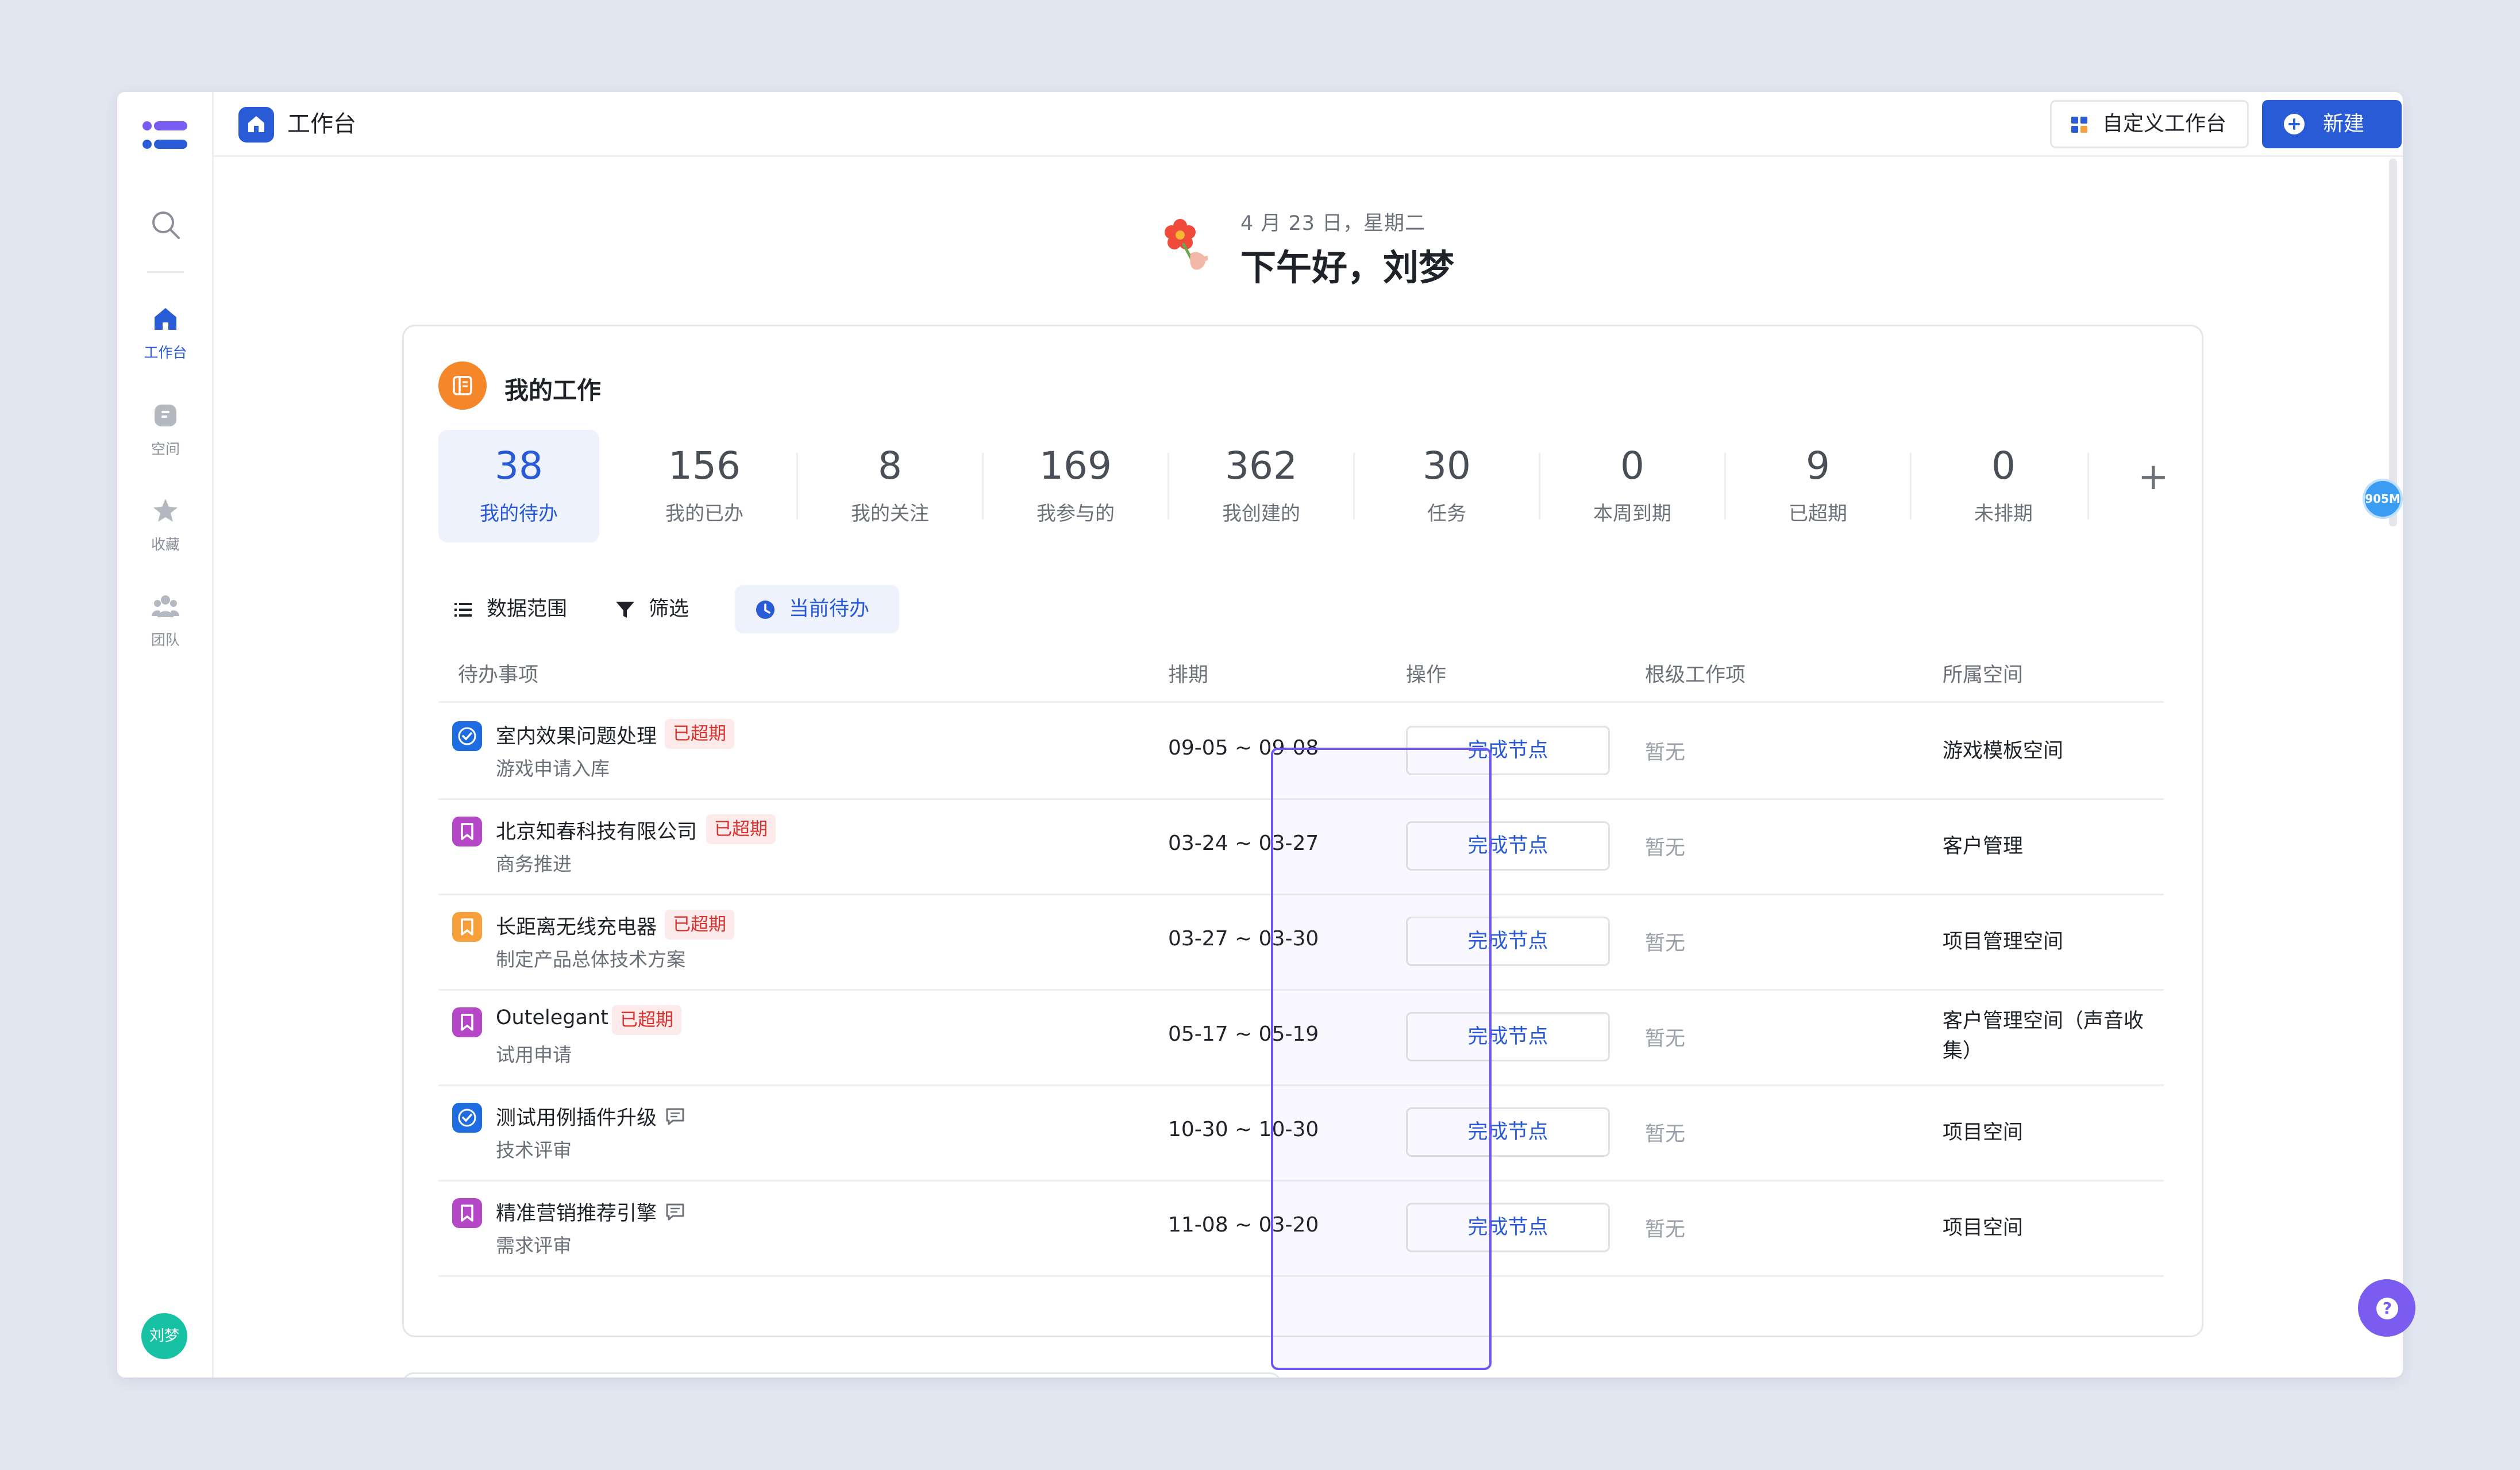 The height and width of the screenshot is (1470, 2520). I want to click on todo-subtitle: 技术评审, so click(534, 1150).